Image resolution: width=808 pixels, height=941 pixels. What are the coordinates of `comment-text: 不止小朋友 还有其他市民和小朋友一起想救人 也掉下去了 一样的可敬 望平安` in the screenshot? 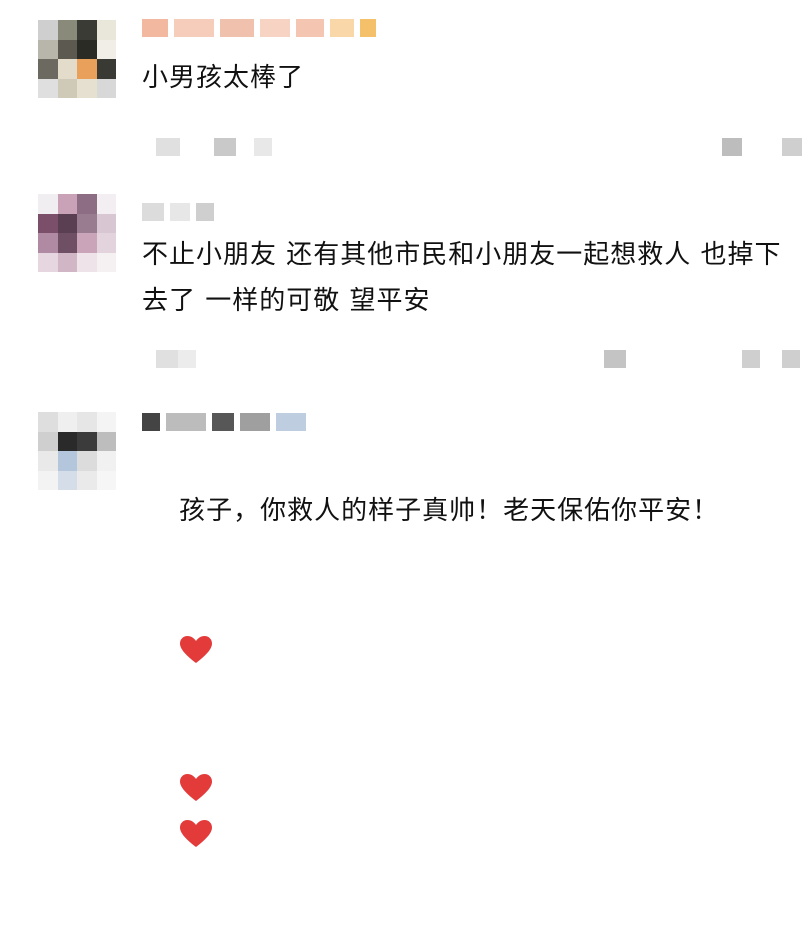 It's located at (462, 278).